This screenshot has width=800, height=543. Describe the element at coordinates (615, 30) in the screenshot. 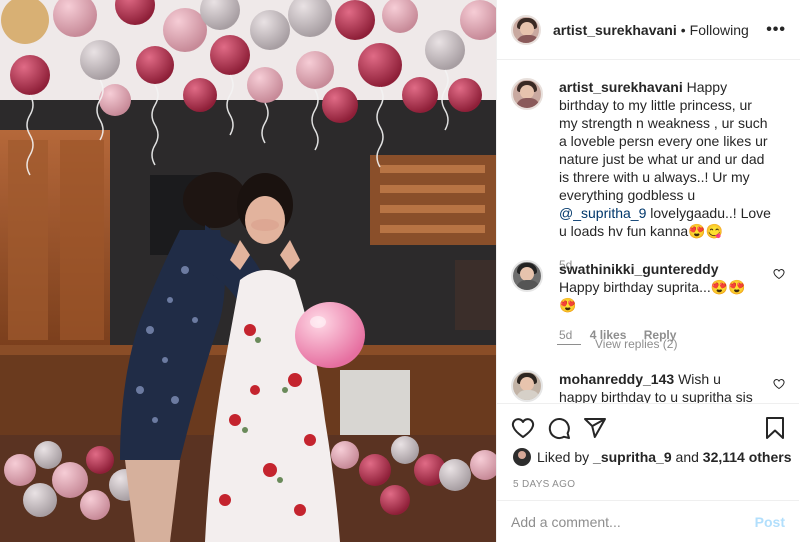

I see `author-username: artist_surekhavani` at that location.